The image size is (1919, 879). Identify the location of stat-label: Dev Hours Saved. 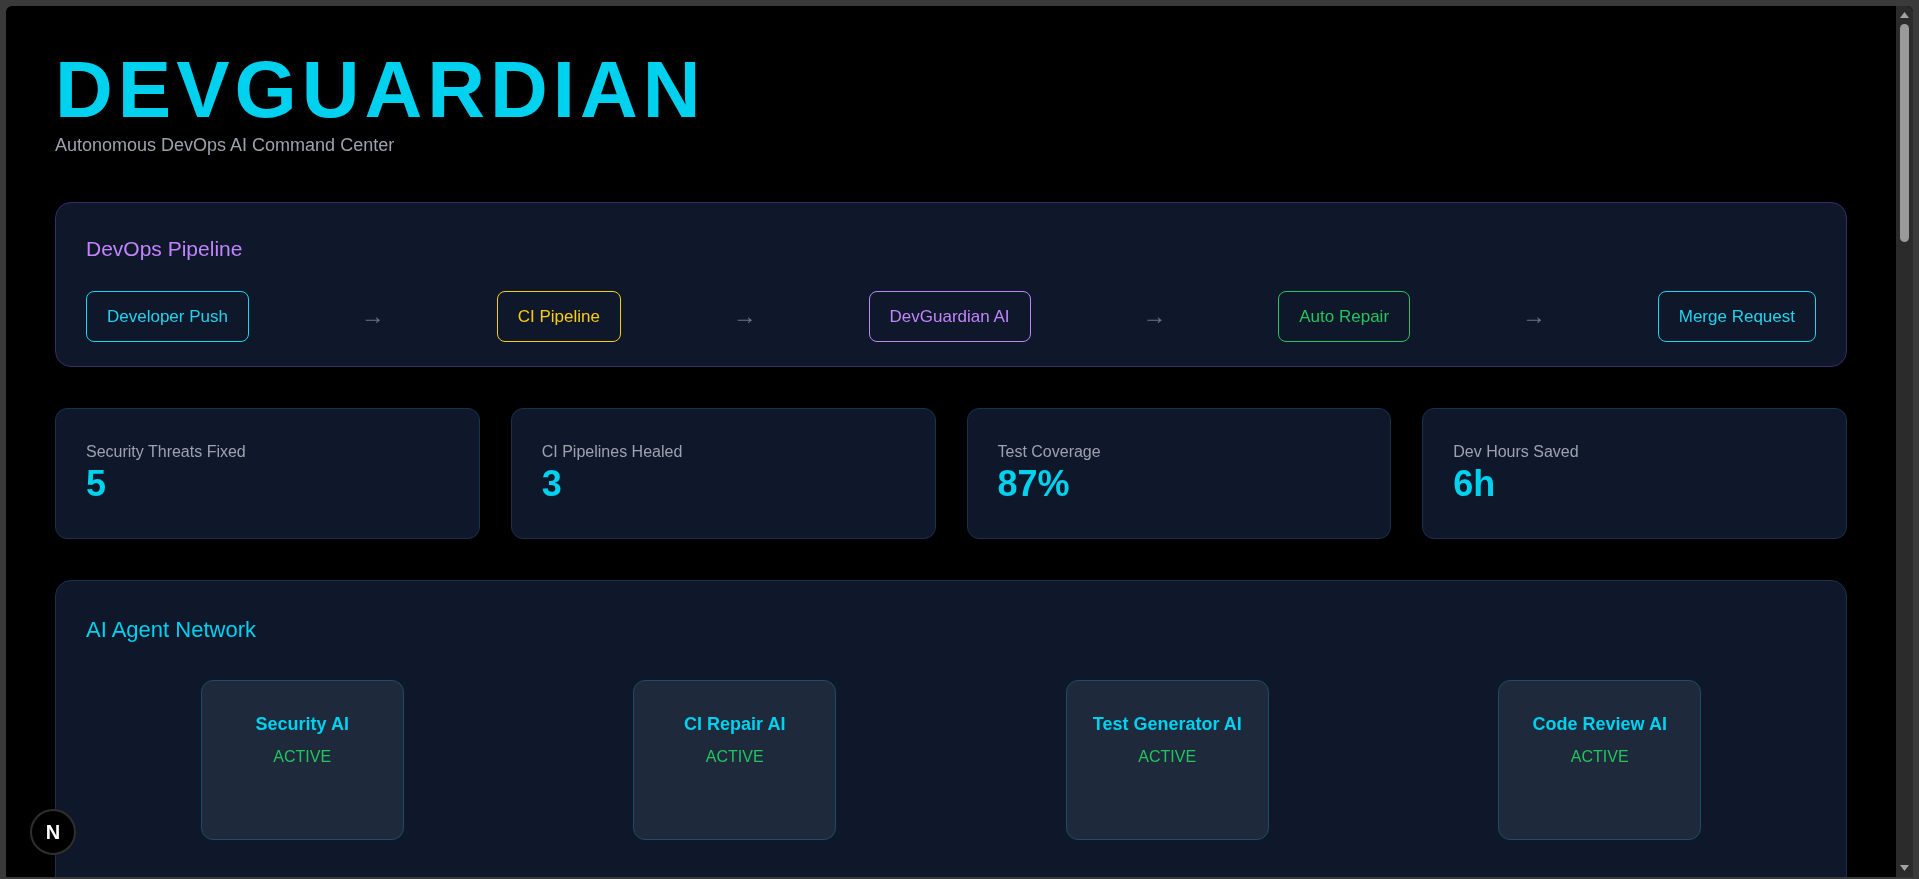
(1516, 452).